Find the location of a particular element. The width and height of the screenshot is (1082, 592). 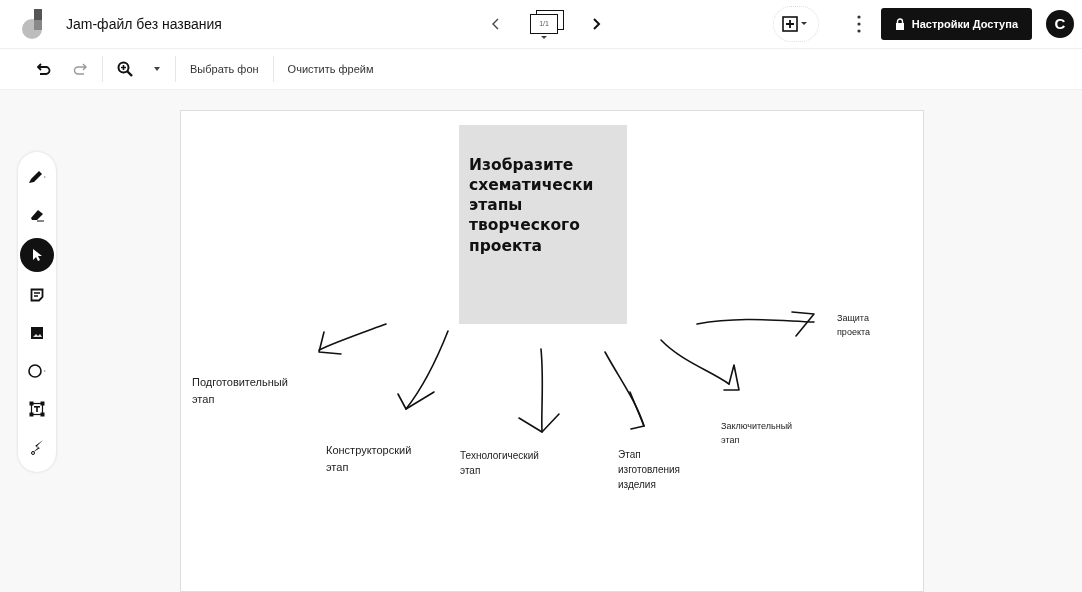

more-icon is located at coordinates (858, 23).